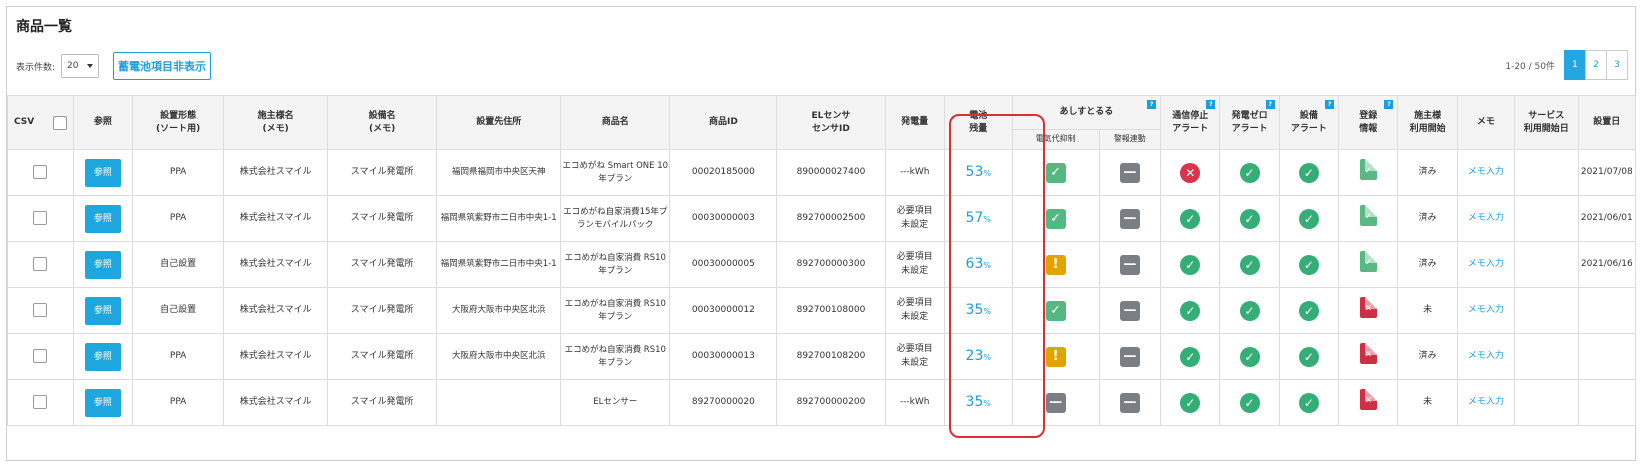 This screenshot has height=467, width=1642. What do you see at coordinates (1309, 122) in the screenshot?
I see `header-equip-alert: 設備 アラート?` at bounding box center [1309, 122].